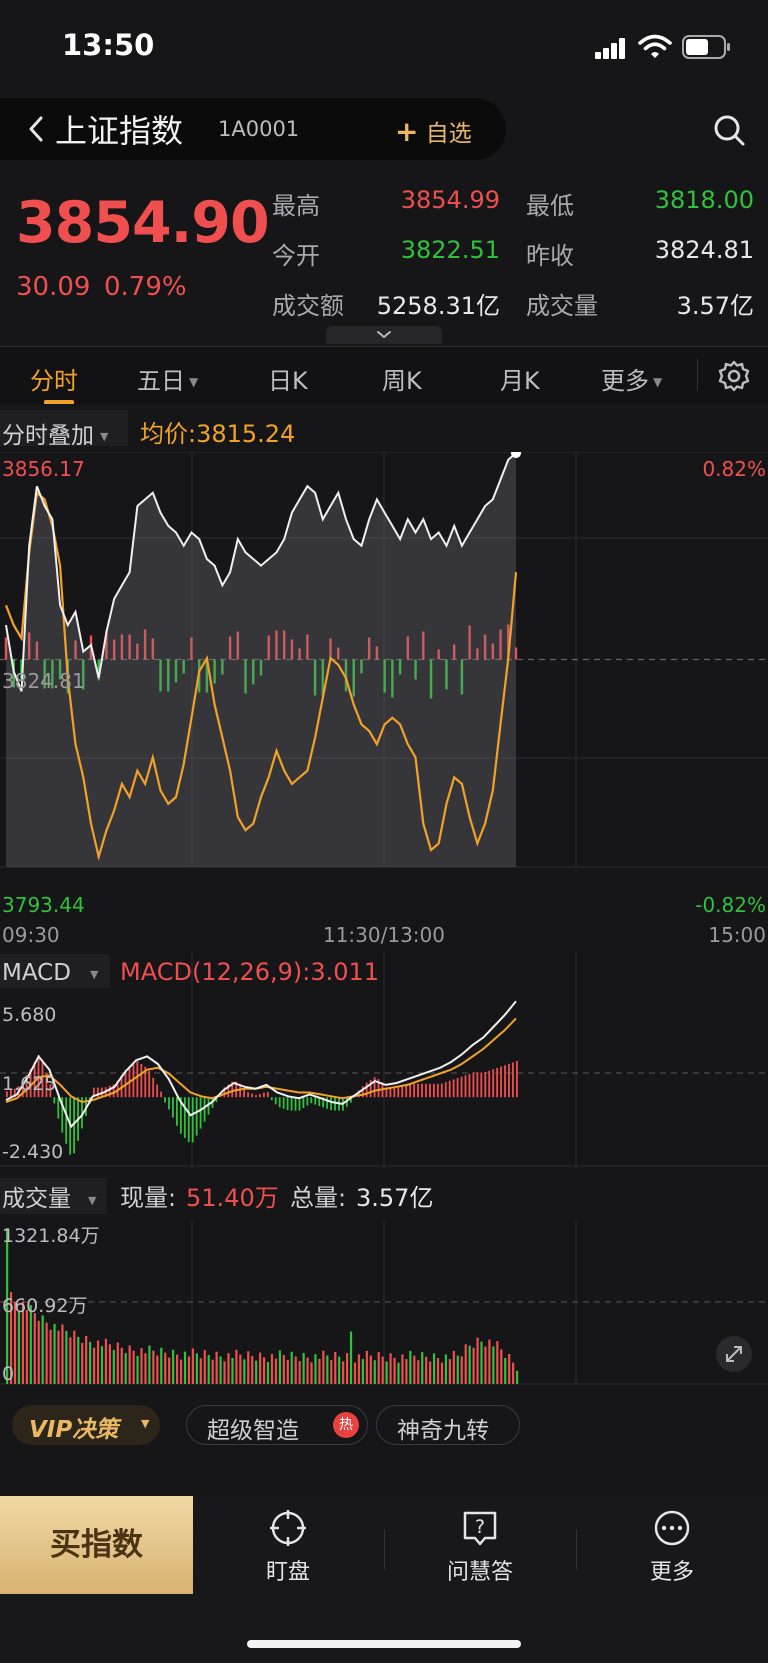 This screenshot has height=1663, width=768. What do you see at coordinates (218, 434) in the screenshot?
I see `average-price-label: 均价:3815.24` at bounding box center [218, 434].